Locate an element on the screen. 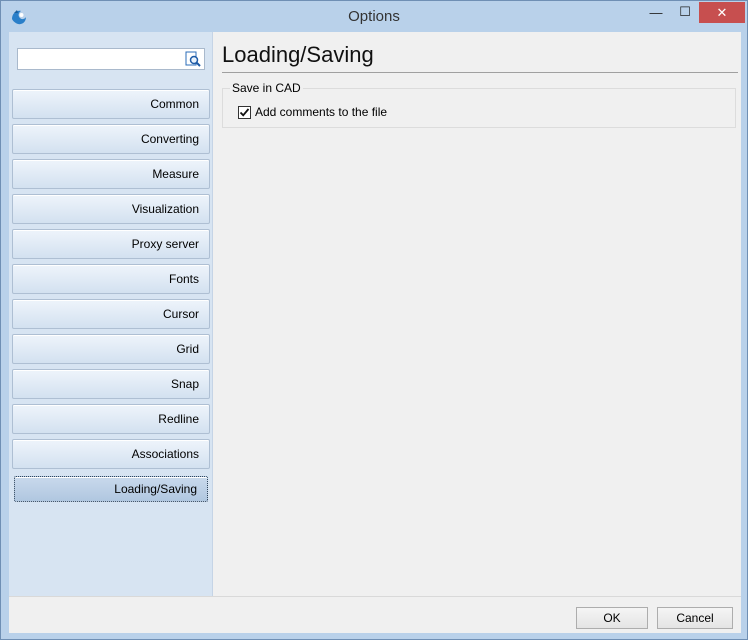 This screenshot has height=640, width=748. search-box is located at coordinates (111, 59).